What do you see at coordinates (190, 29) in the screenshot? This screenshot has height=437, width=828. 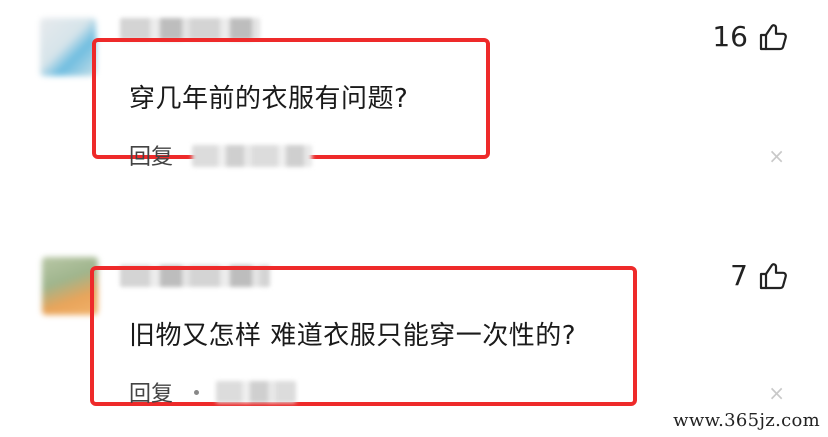 I see `username-blurred` at bounding box center [190, 29].